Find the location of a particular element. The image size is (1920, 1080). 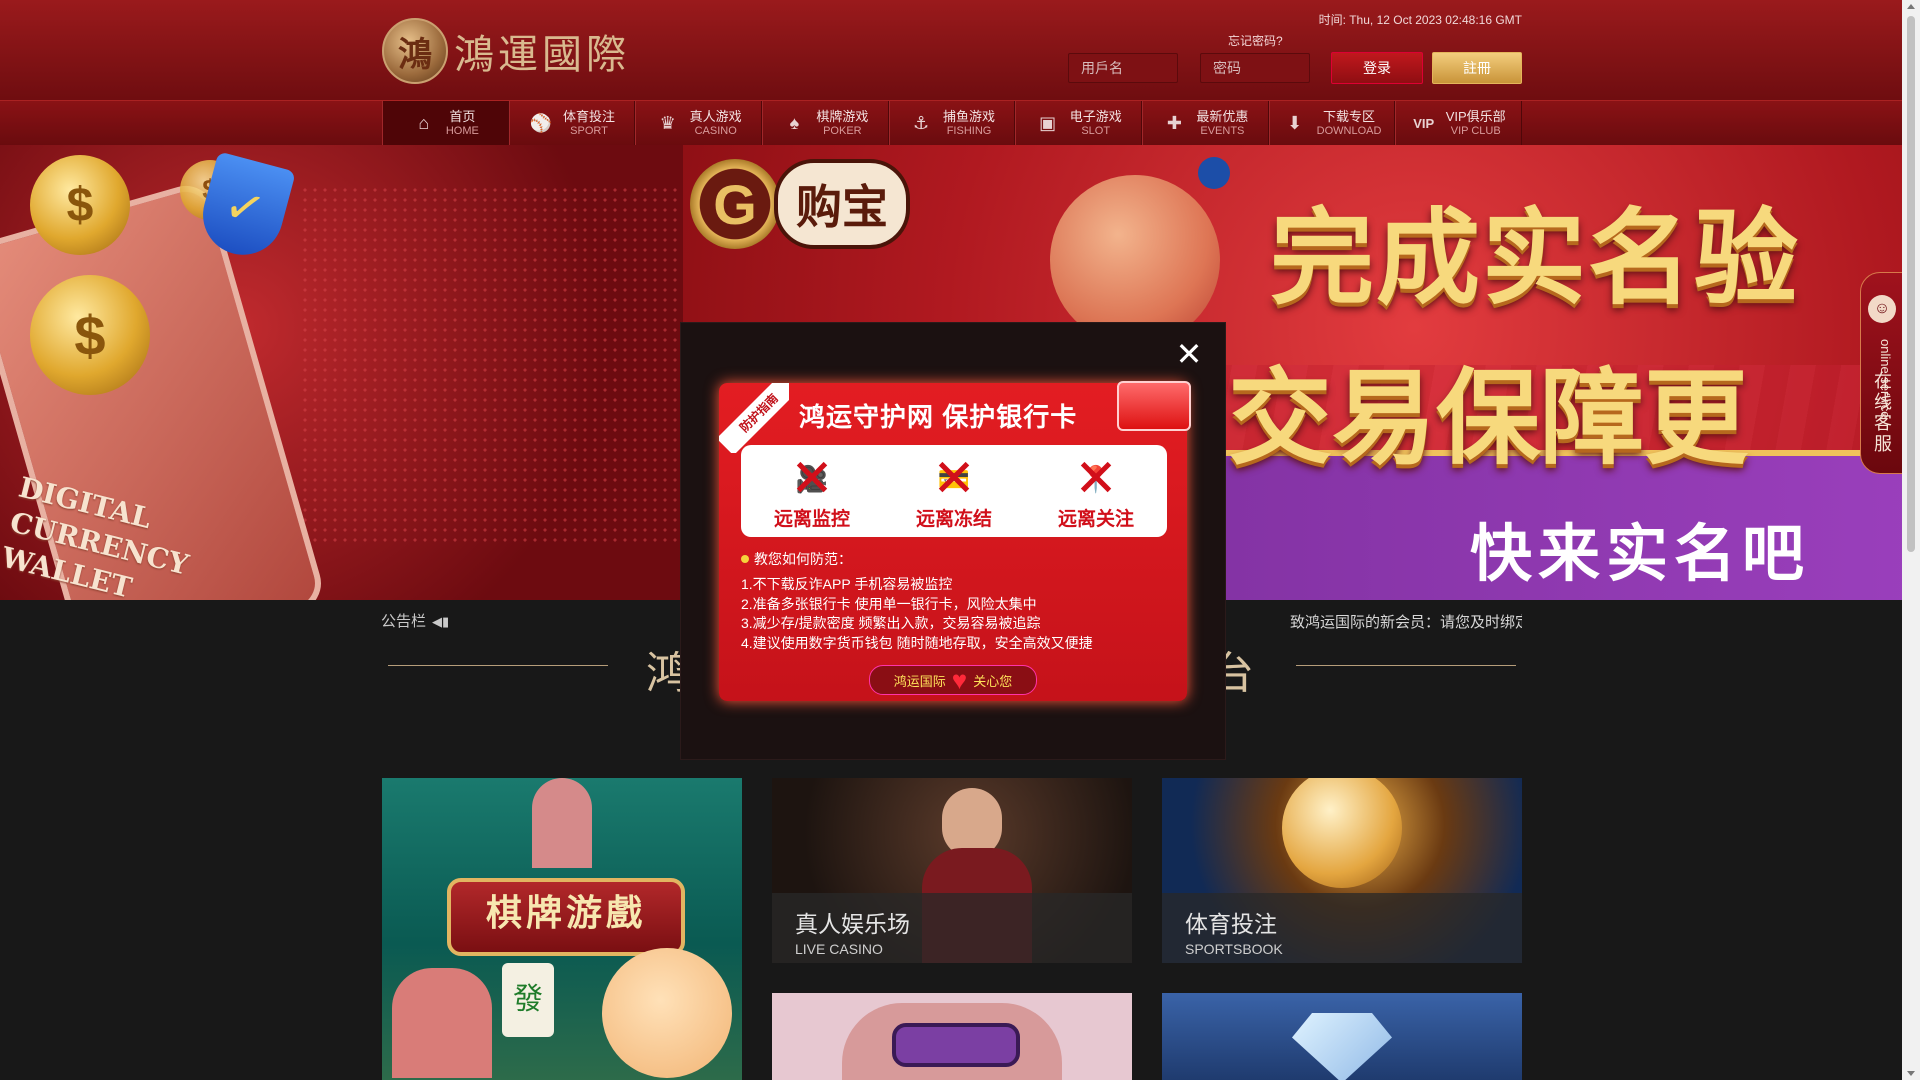

nav-label-cn: 体育投注 is located at coordinates (589, 116).